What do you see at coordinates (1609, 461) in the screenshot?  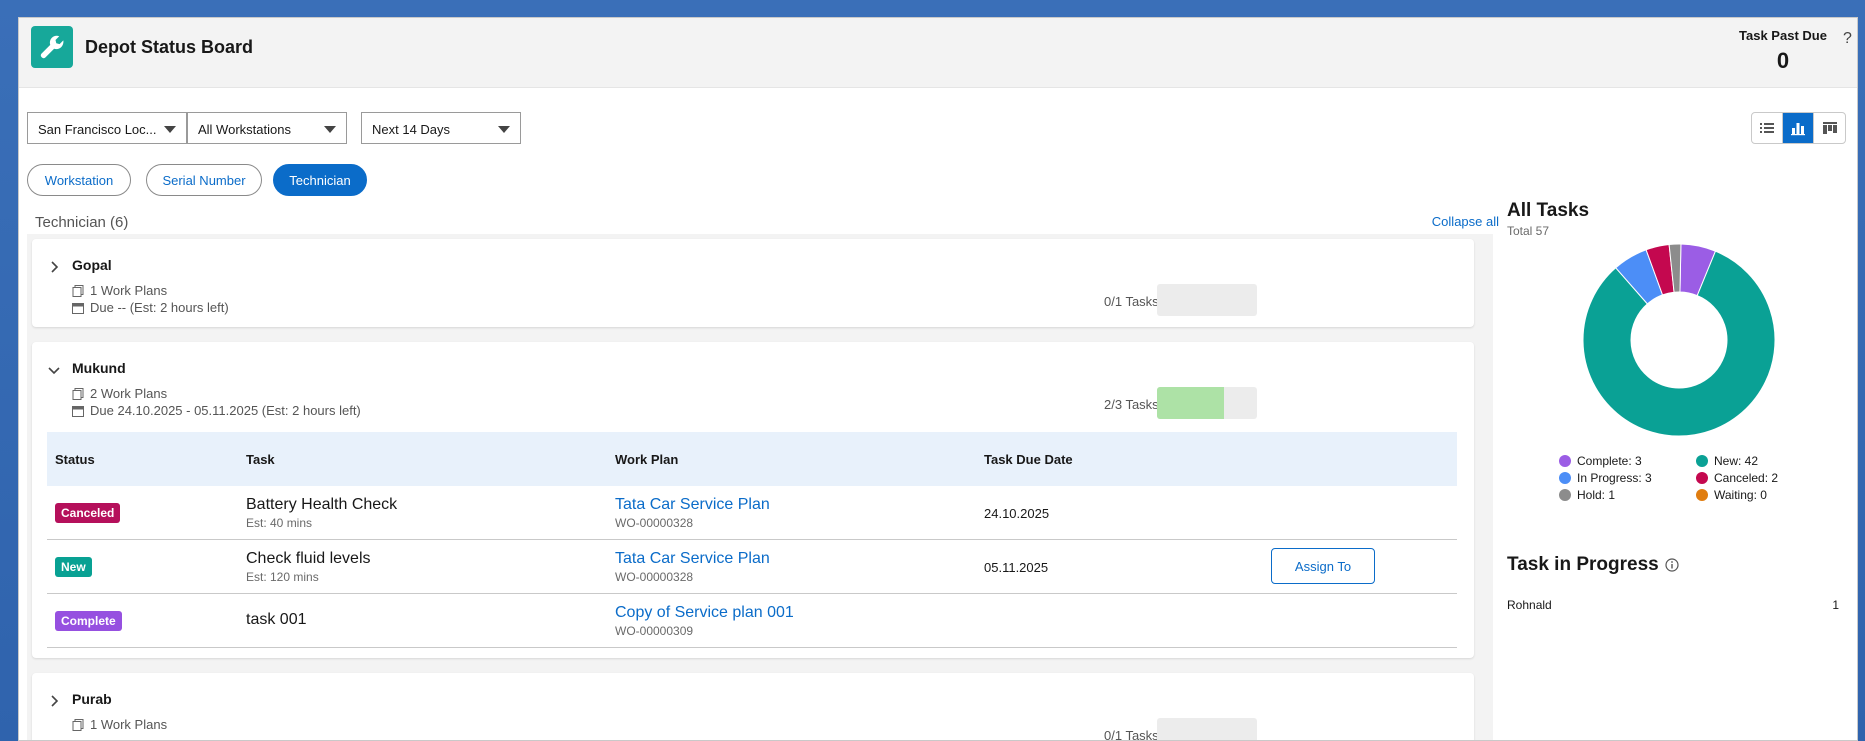 I see `legend-label: Complete: 3` at bounding box center [1609, 461].